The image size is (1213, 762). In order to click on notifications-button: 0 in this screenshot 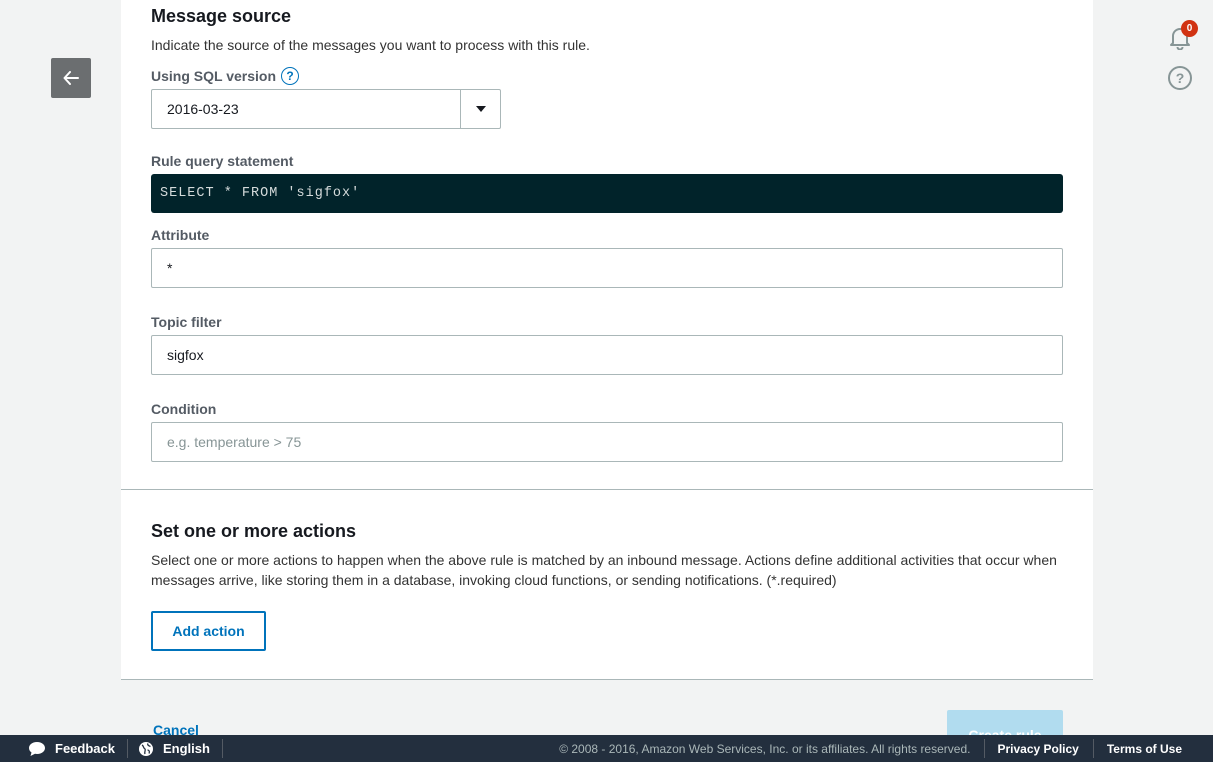, I will do `click(1182, 37)`.